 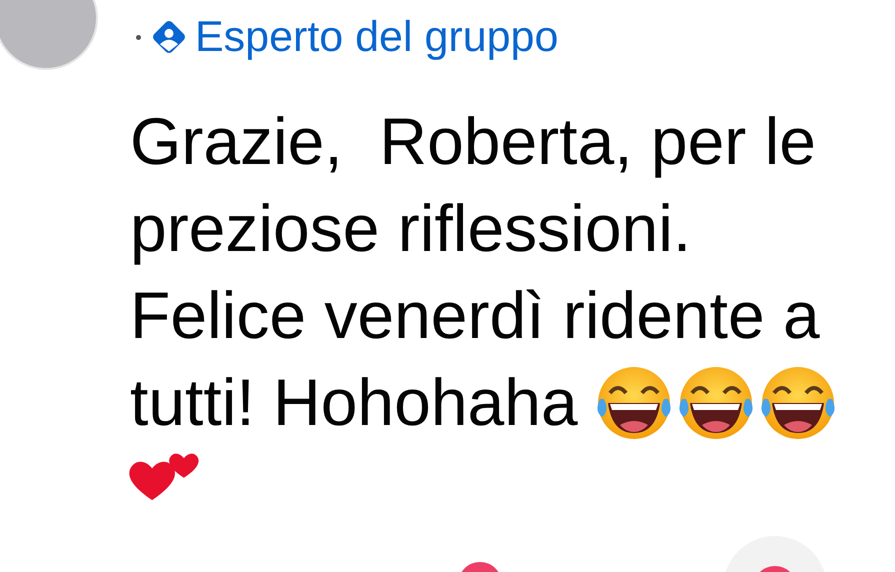 I want to click on badge-label: Esperto del gruppo, so click(x=376, y=37).